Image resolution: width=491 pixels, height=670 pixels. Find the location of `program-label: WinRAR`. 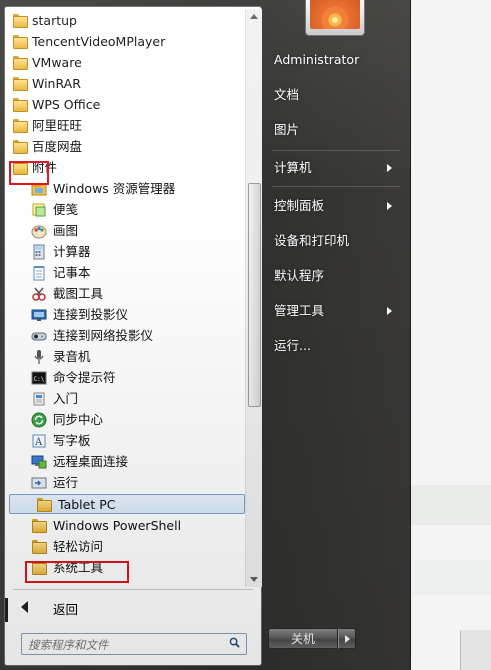

program-label: WinRAR is located at coordinates (56, 83).